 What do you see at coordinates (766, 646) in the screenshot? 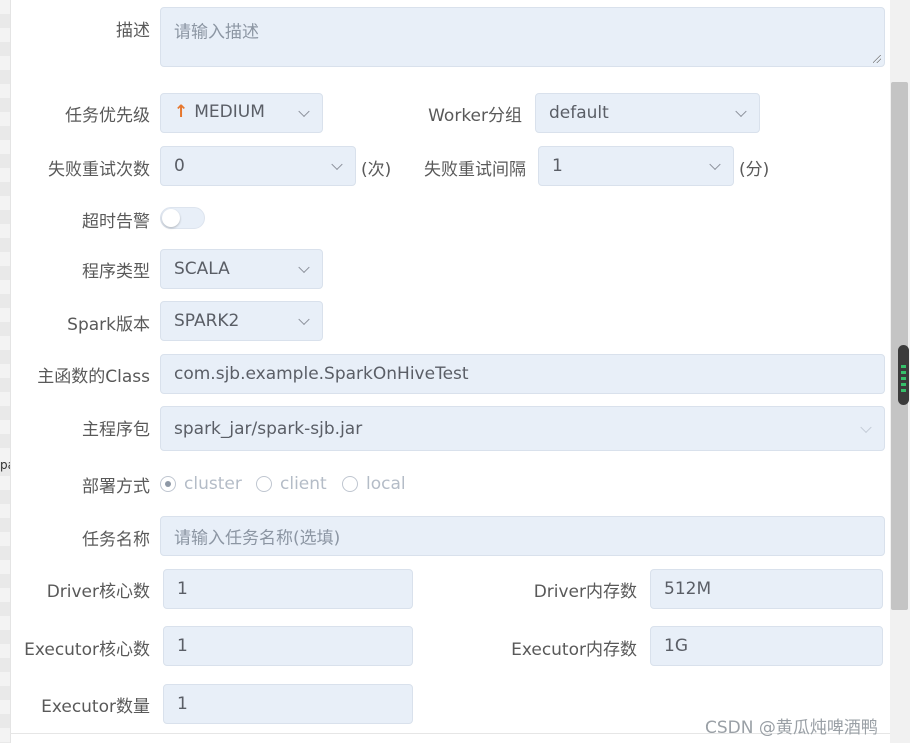
I see `executor-memory-input: 1G` at bounding box center [766, 646].